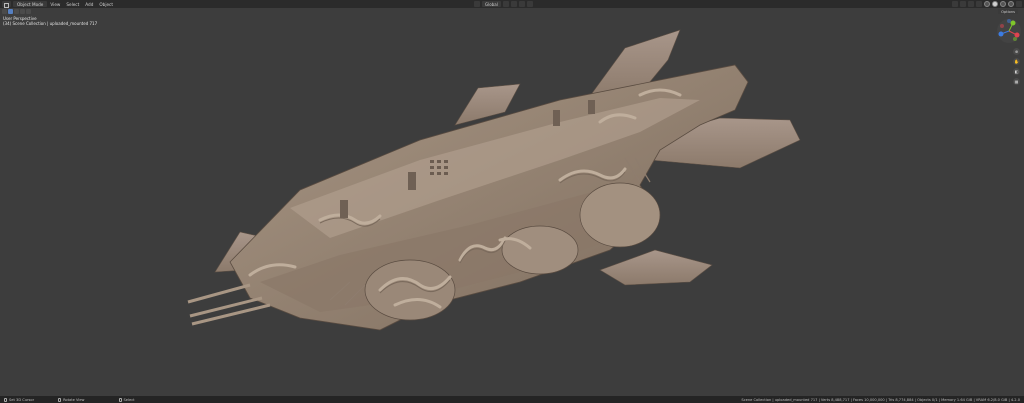 This screenshot has height=403, width=1024. What do you see at coordinates (55, 4) in the screenshot?
I see `menu-view: View` at bounding box center [55, 4].